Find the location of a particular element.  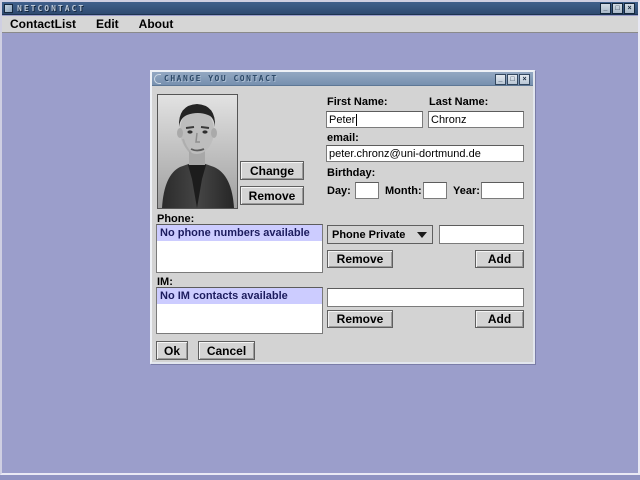

phone-add-button: Add is located at coordinates (499, 259).